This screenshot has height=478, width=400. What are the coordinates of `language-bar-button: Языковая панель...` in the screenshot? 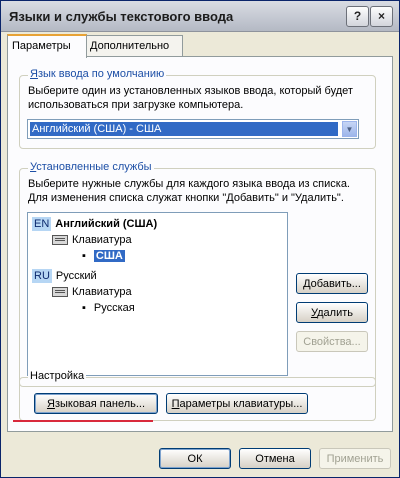 It's located at (96, 403).